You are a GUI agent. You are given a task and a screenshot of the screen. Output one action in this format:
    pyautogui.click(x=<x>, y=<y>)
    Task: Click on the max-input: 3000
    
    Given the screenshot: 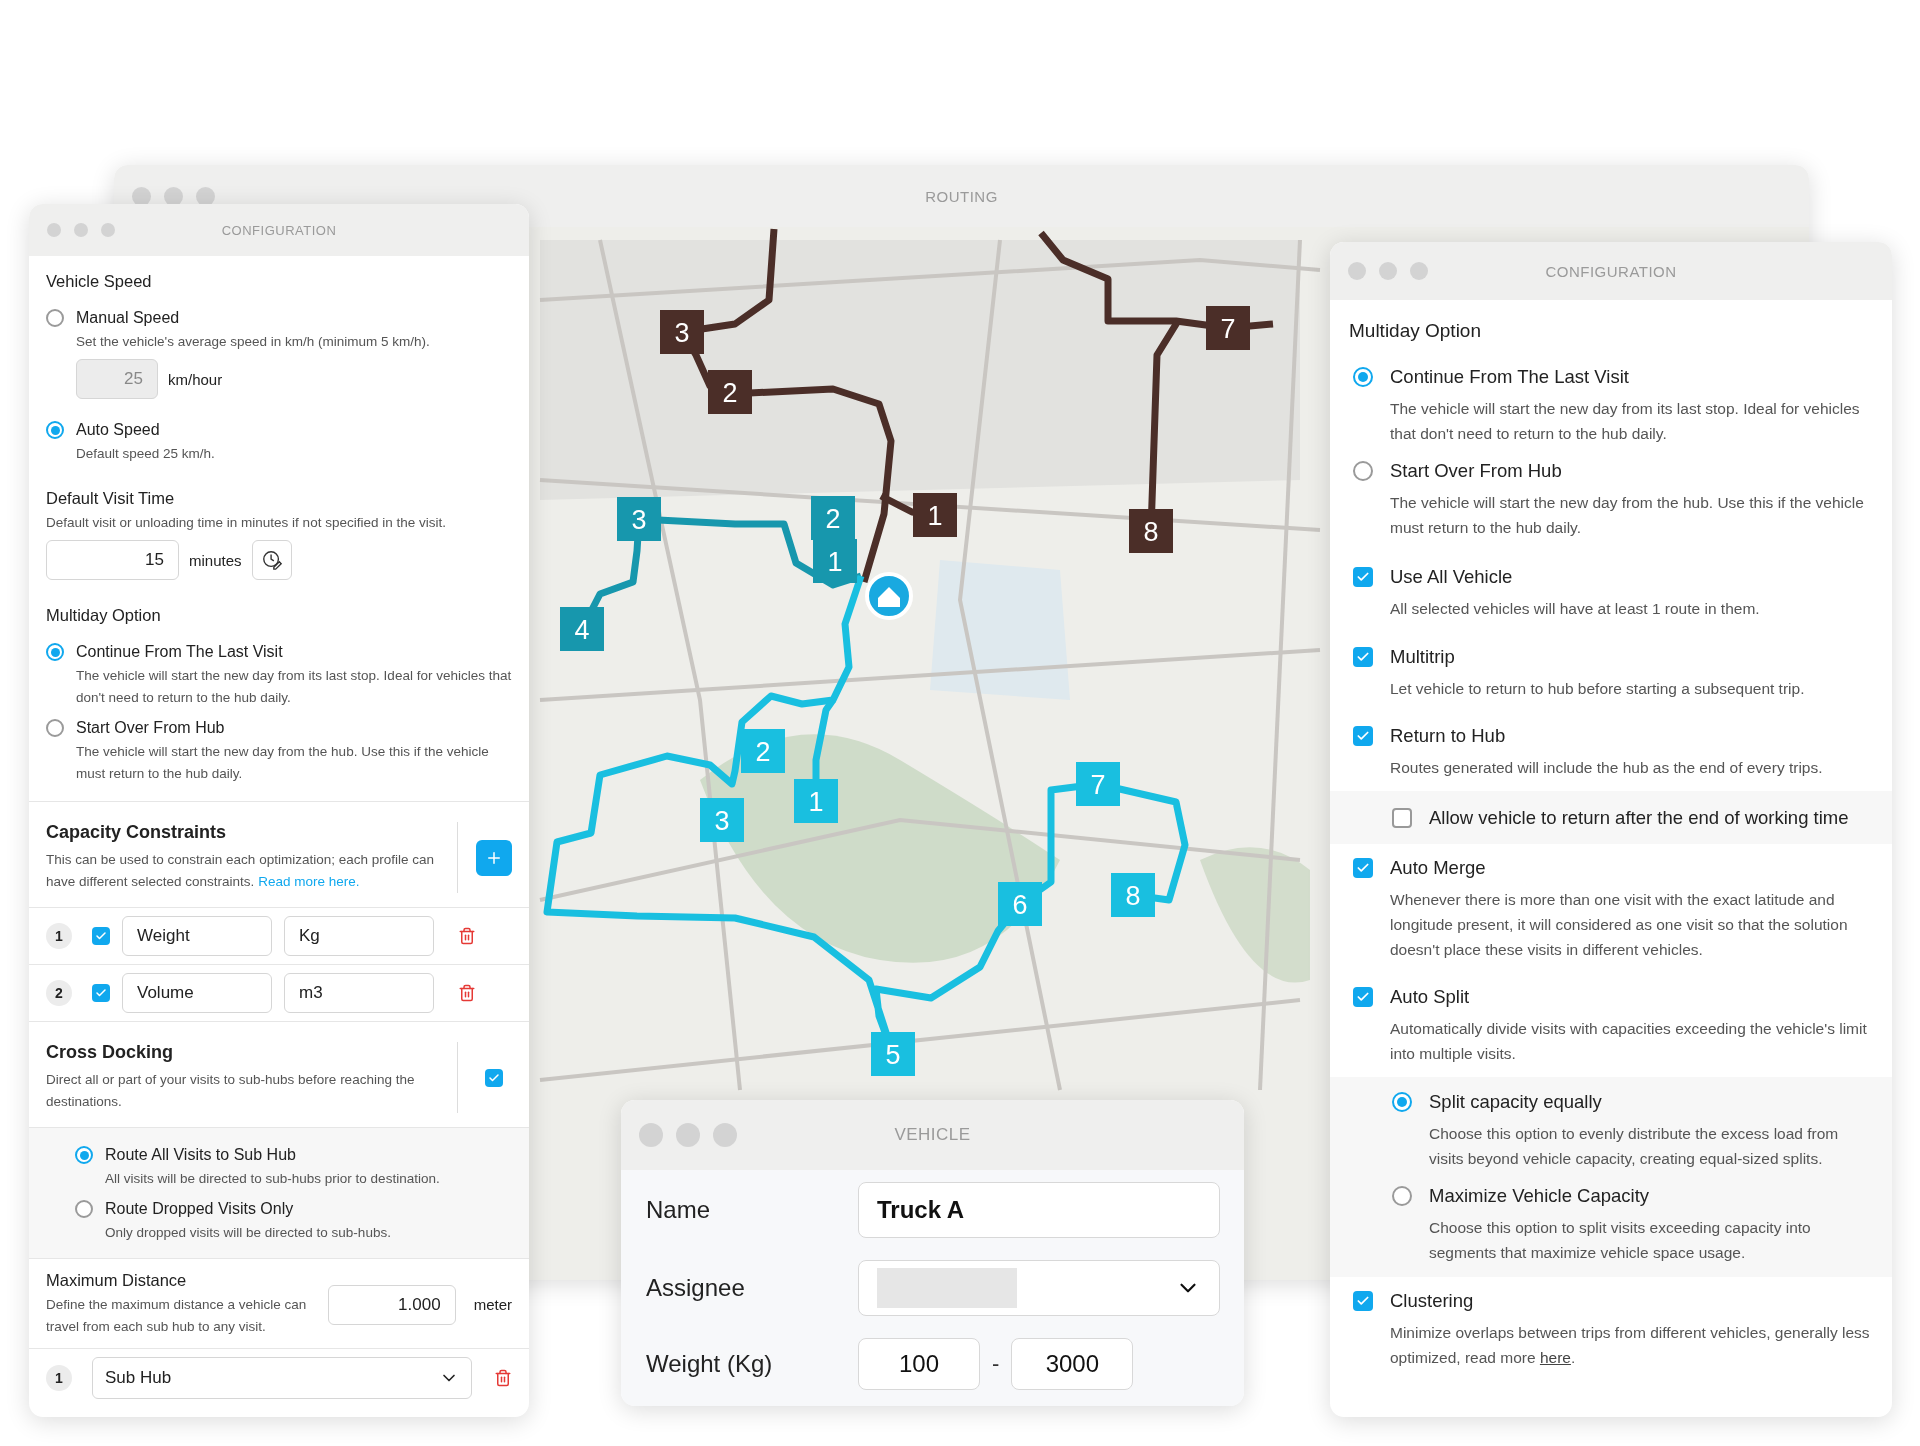 What is the action you would take?
    pyautogui.click(x=1072, y=1364)
    